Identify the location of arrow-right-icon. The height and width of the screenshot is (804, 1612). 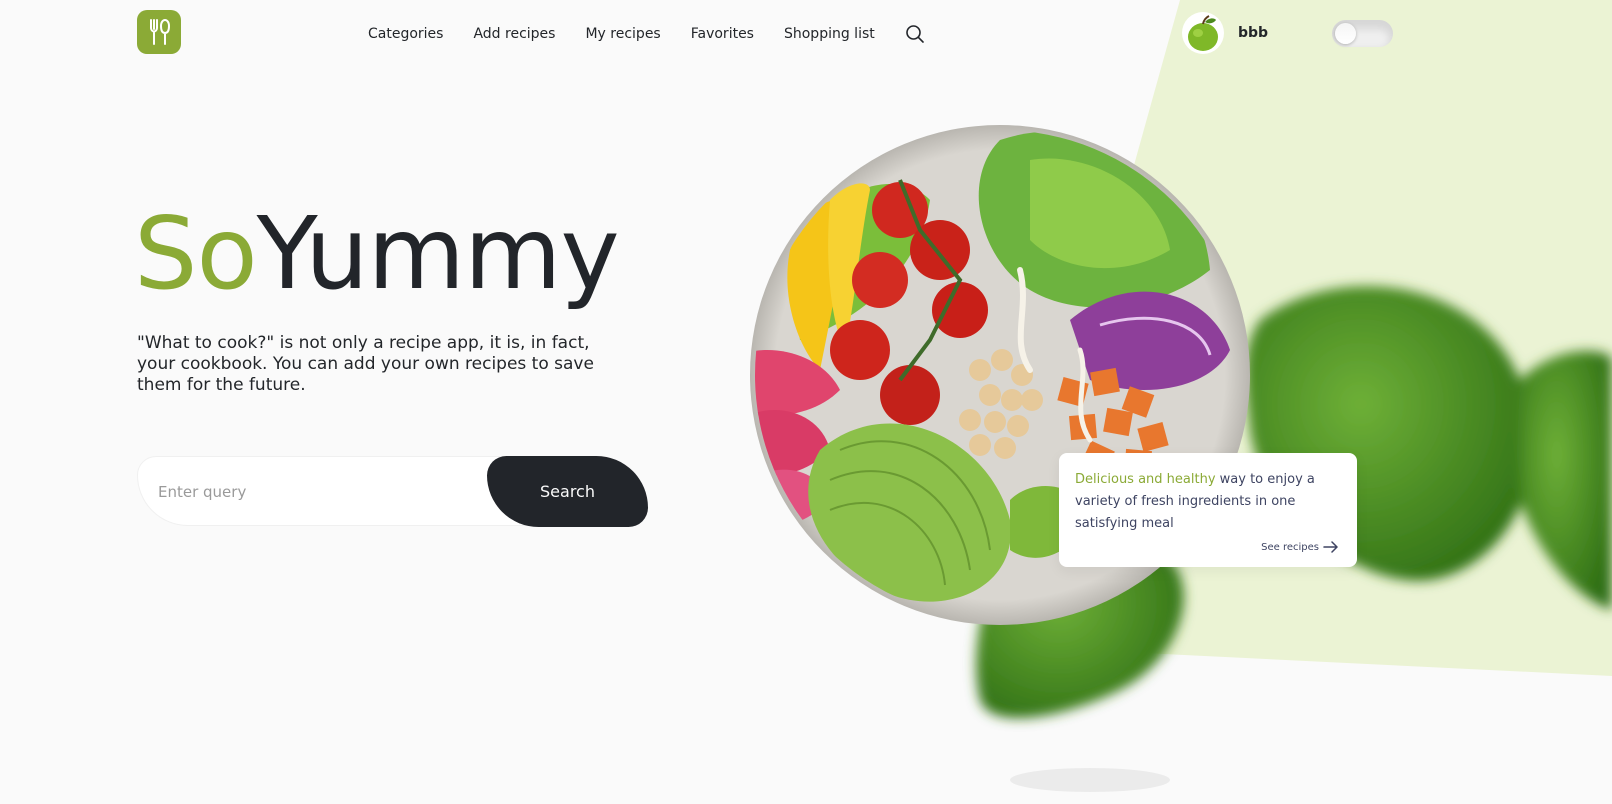
(1330, 547).